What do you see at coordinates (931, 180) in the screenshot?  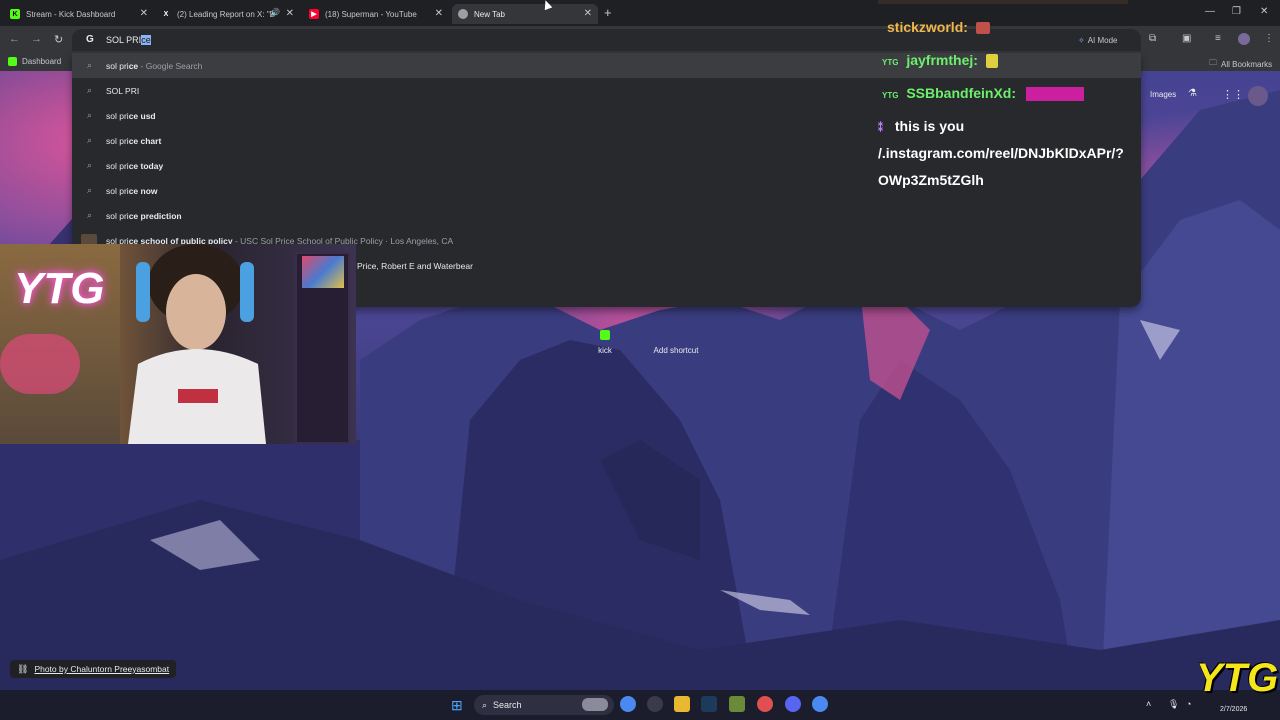 I see `chat-text: OWp3Zm5tZGlh` at bounding box center [931, 180].